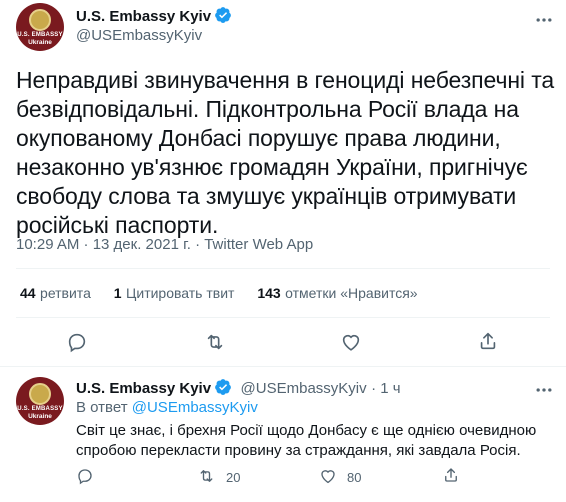 The height and width of the screenshot is (502, 566). I want to click on reply-time: · 1 ч, so click(386, 388).